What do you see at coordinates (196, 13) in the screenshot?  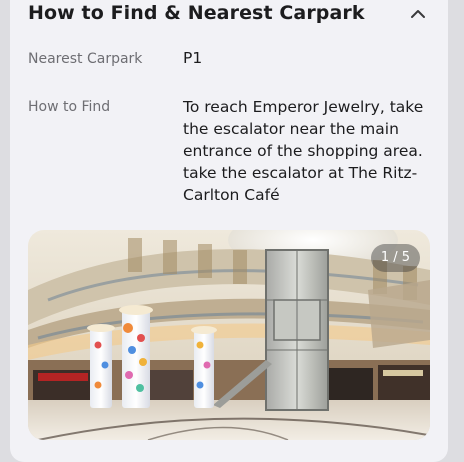 I see `section-title: How to Find & Nearest Carpark` at bounding box center [196, 13].